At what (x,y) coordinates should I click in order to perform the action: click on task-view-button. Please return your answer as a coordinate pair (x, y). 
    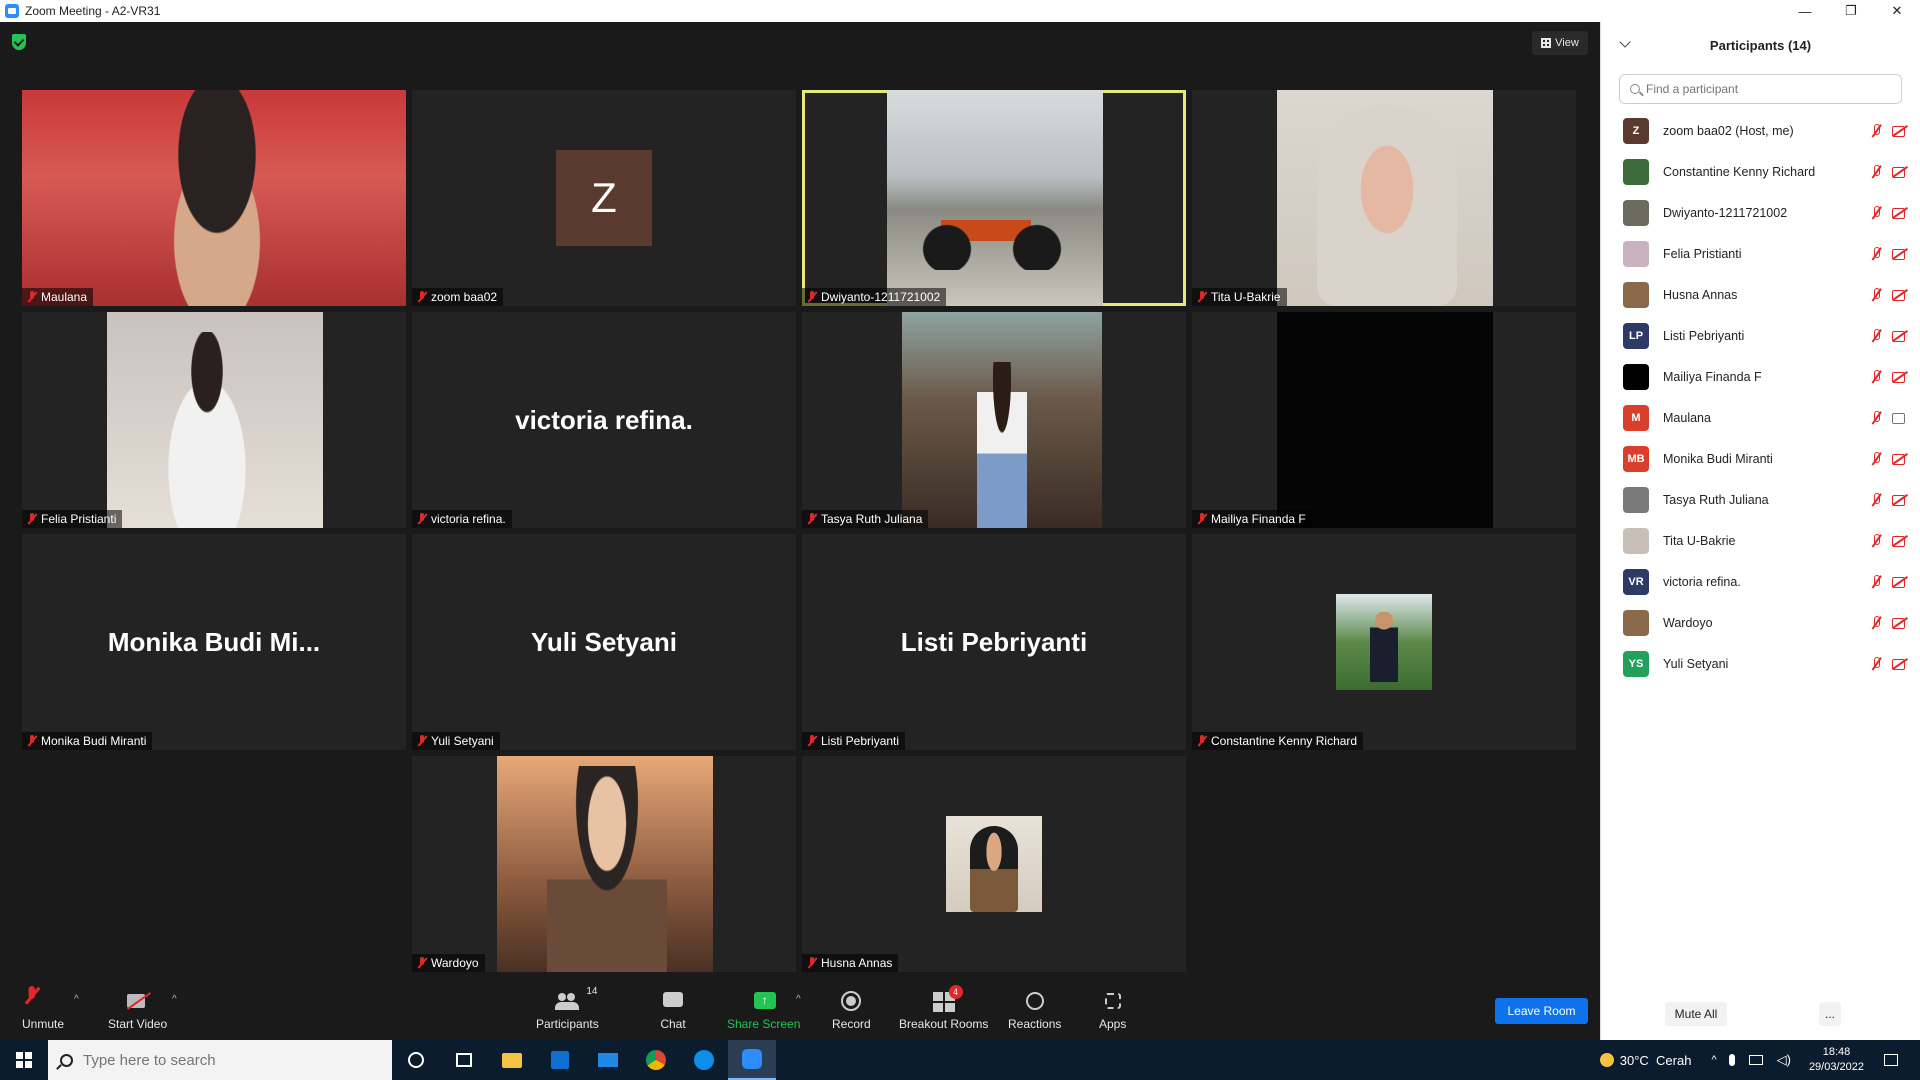
    Looking at the image, I should click on (464, 1060).